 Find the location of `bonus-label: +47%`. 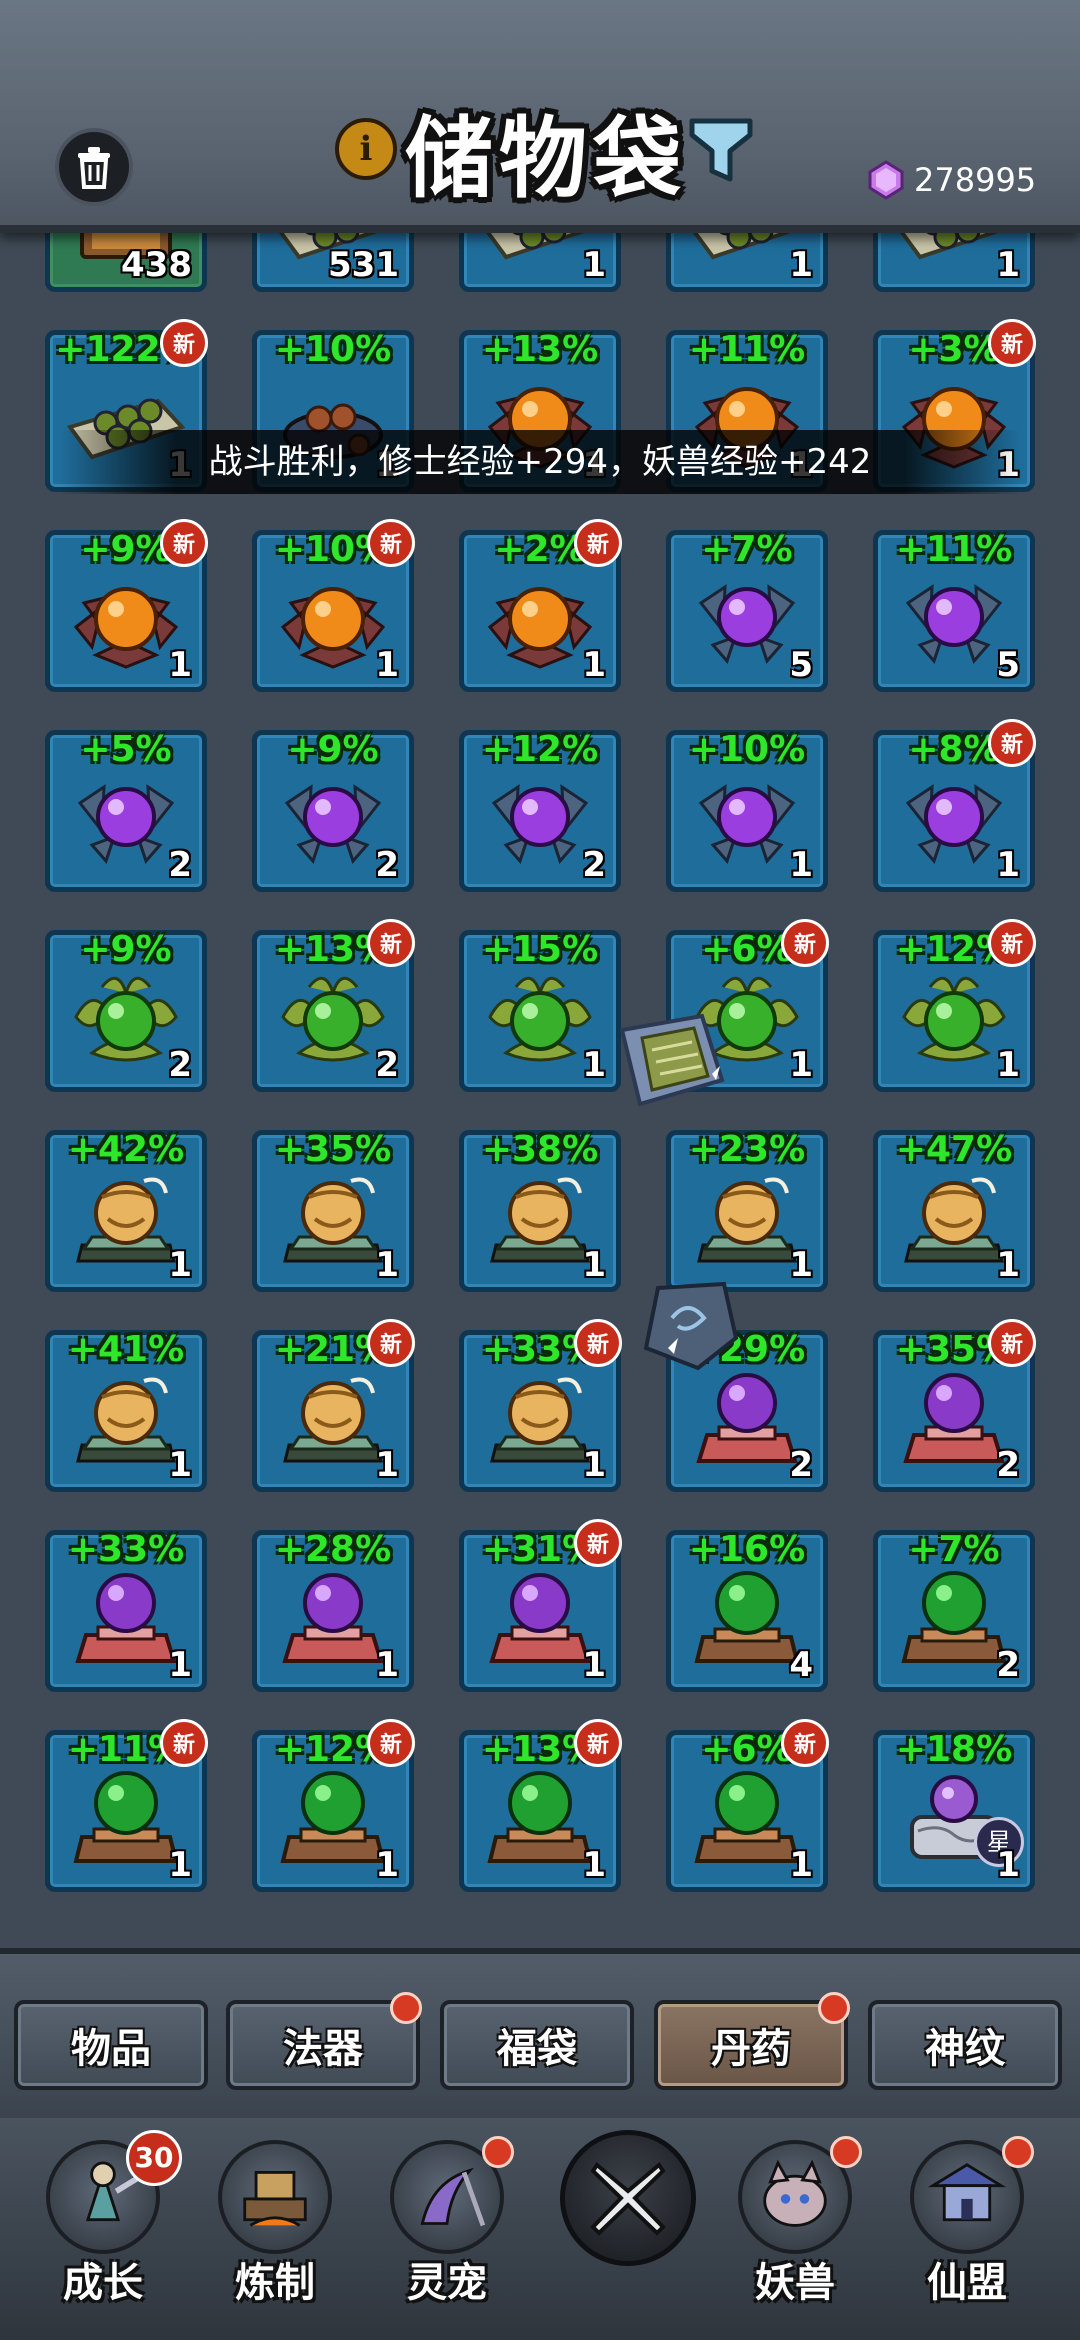

bonus-label: +47% is located at coordinates (954, 1149).